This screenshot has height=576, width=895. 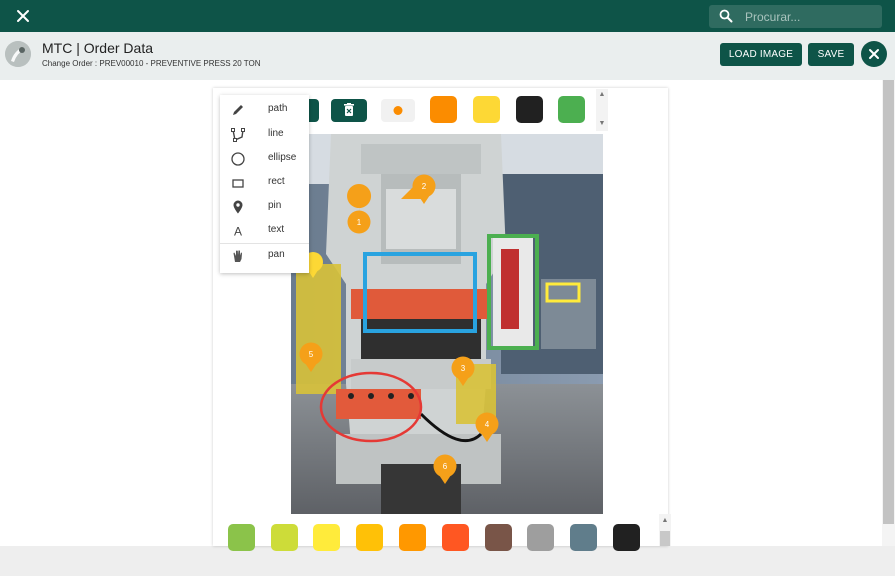 What do you see at coordinates (888, 302) in the screenshot?
I see `page-scrollbar-thumb` at bounding box center [888, 302].